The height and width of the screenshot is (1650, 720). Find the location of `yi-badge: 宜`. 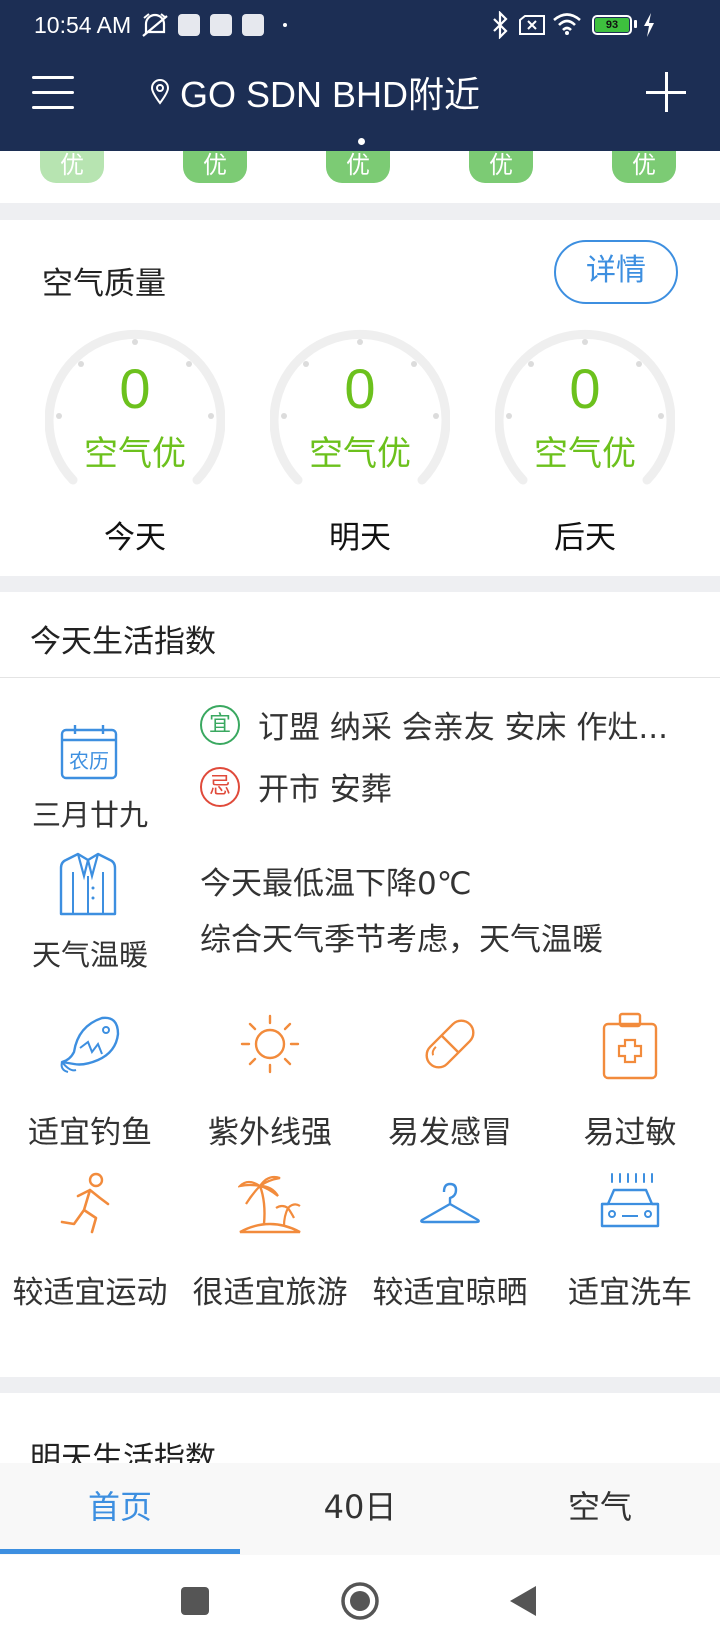

yi-badge: 宜 is located at coordinates (220, 724).